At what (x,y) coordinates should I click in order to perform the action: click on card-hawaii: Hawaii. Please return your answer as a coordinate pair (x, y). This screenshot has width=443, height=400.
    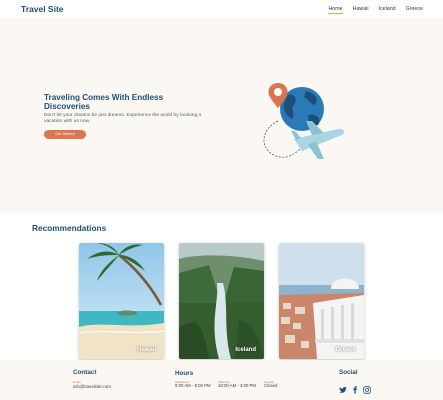
    Looking at the image, I should click on (121, 301).